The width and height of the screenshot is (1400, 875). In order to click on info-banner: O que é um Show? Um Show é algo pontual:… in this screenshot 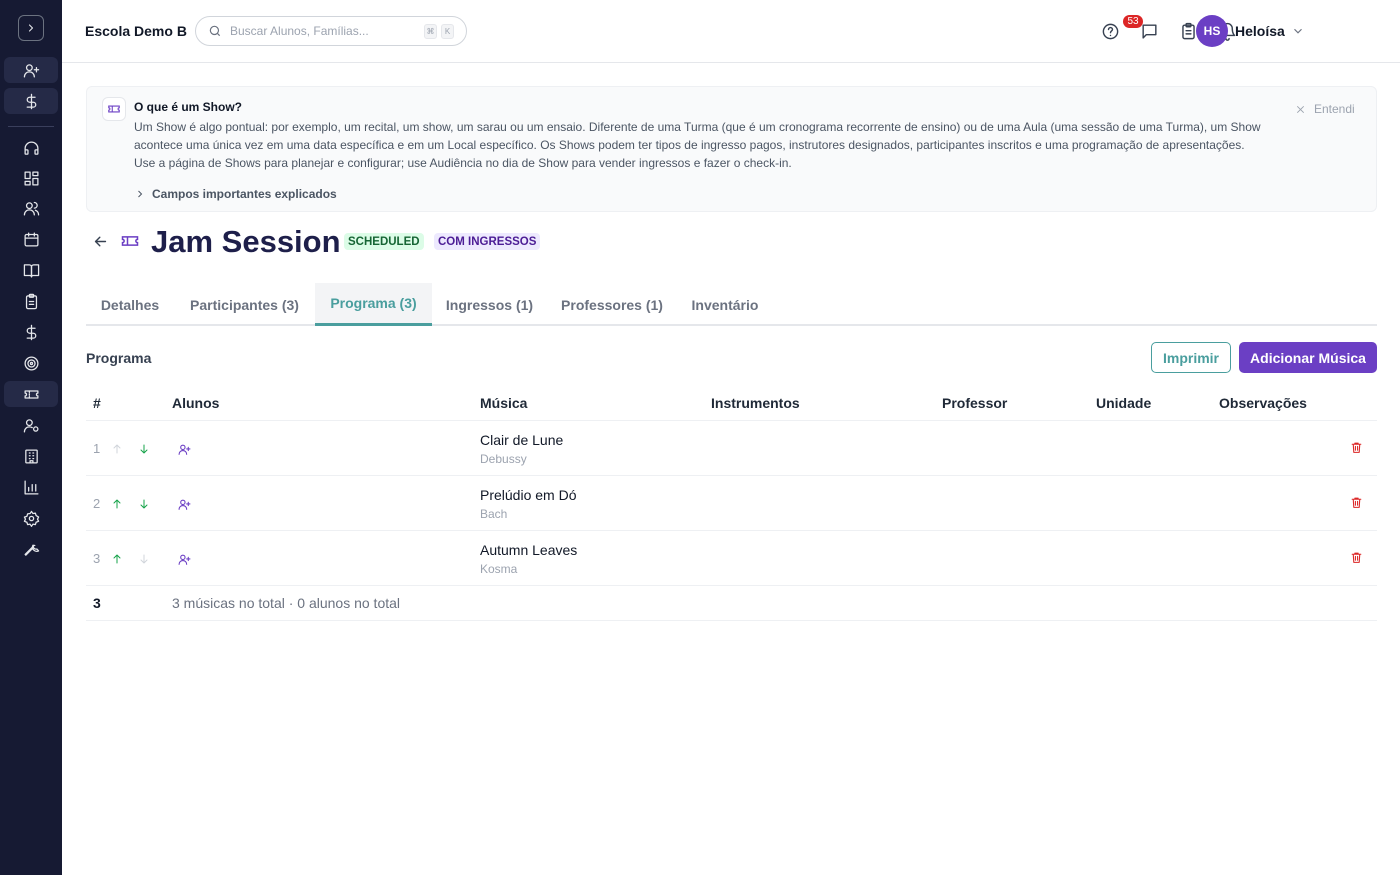, I will do `click(731, 149)`.